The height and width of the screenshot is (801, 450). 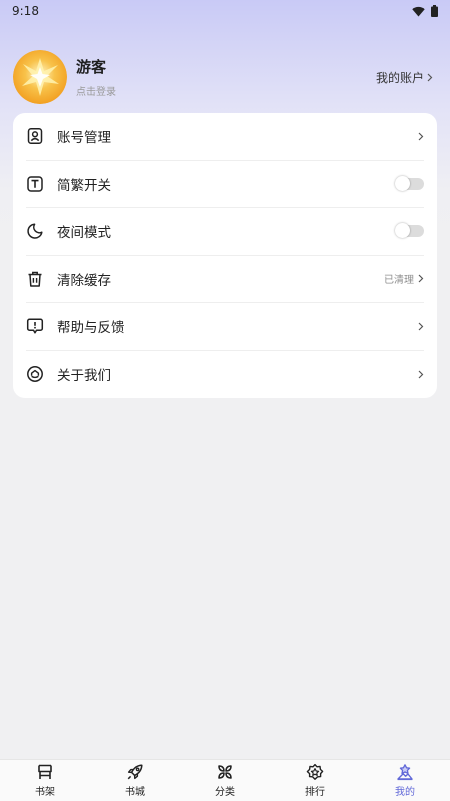 I want to click on status-icons, so click(x=425, y=11).